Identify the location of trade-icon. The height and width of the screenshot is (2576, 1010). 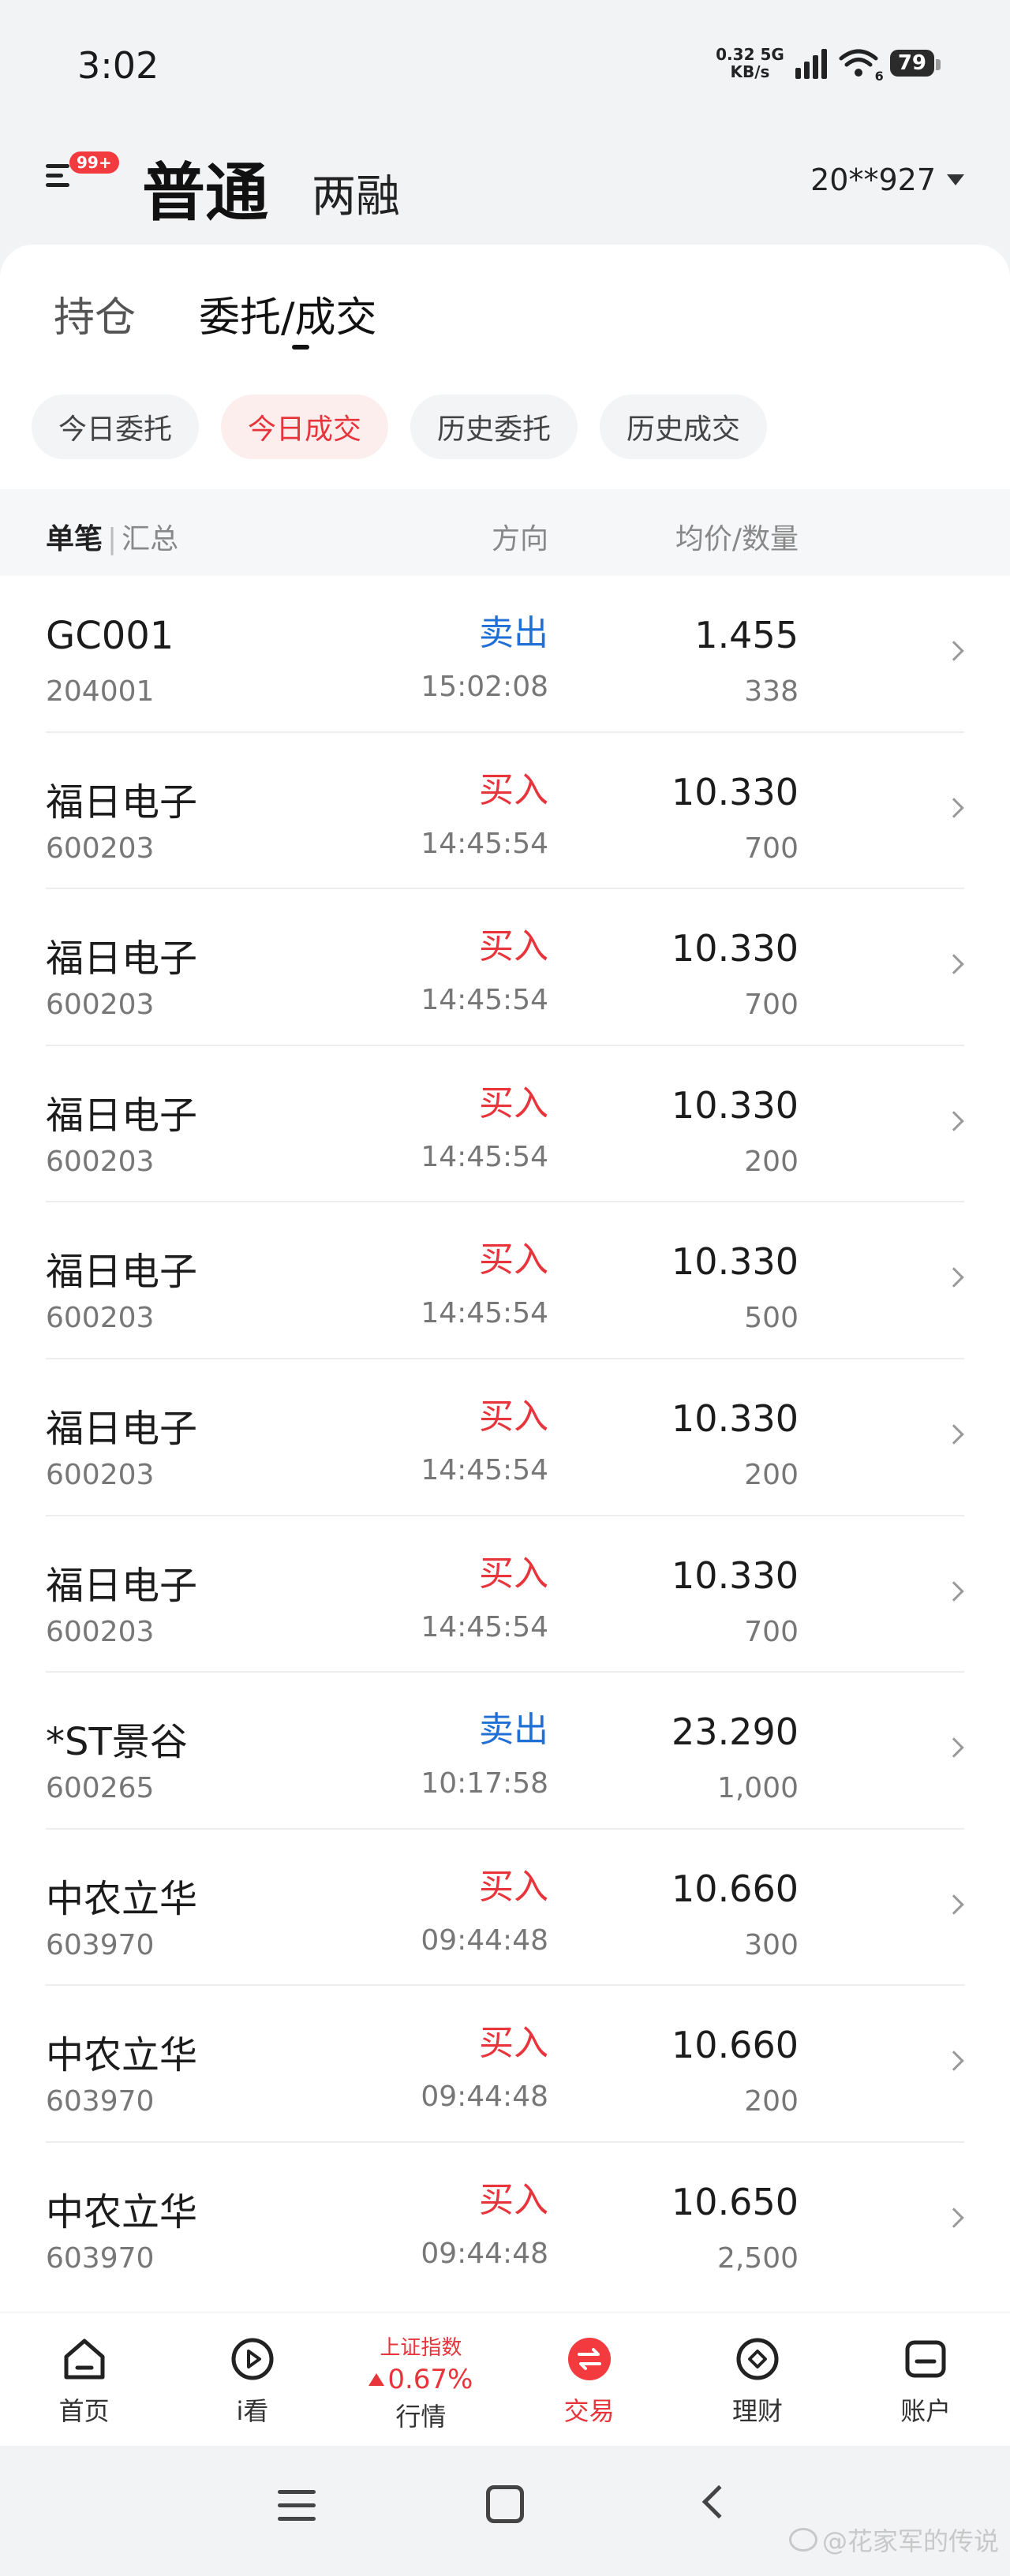
(589, 2359).